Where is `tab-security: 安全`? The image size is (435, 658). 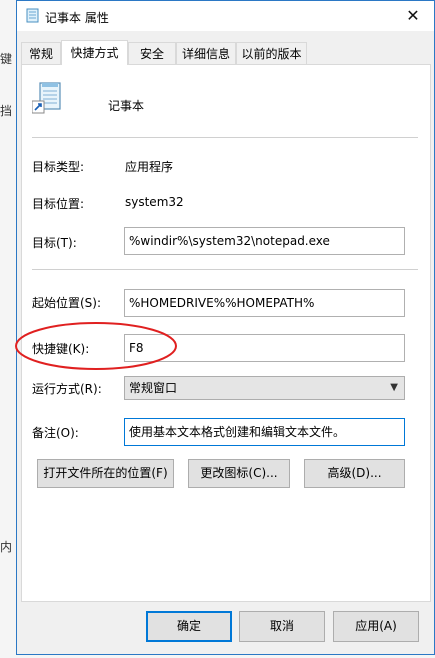 tab-security: 安全 is located at coordinates (152, 53).